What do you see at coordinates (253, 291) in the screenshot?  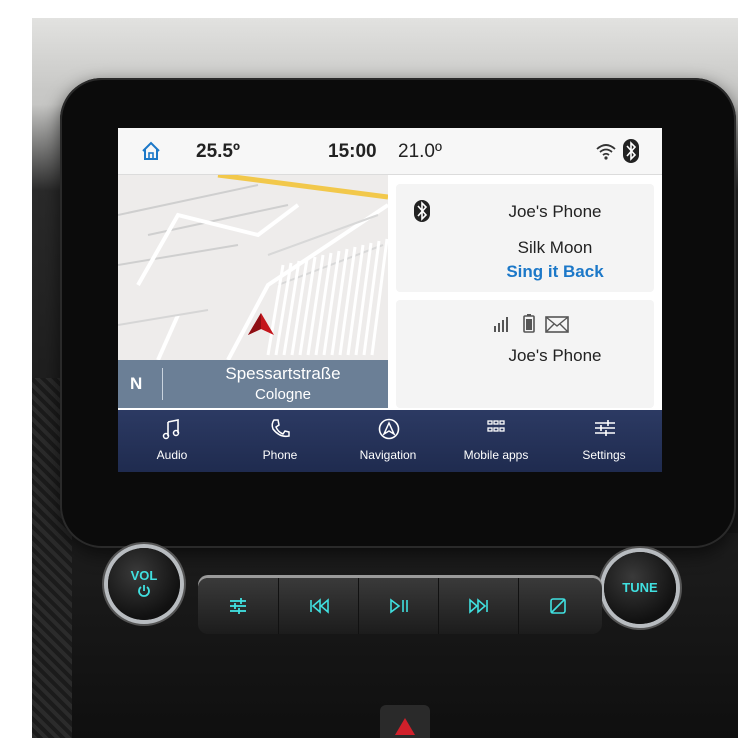 I see `map-view: N Spessartstraße Cologne` at bounding box center [253, 291].